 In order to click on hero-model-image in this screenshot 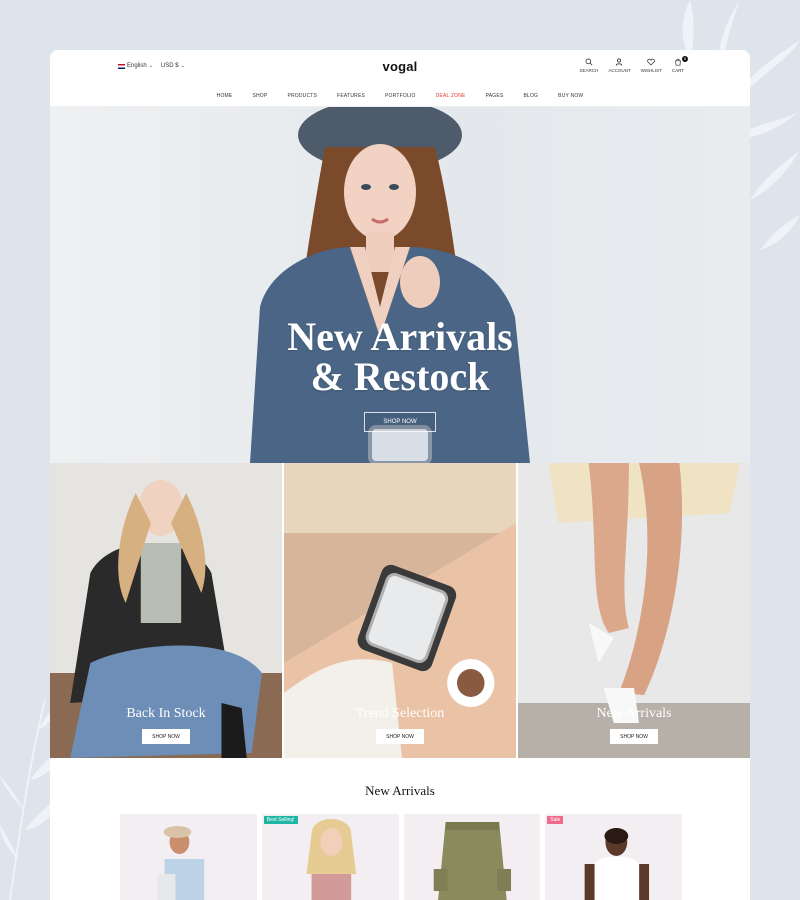, I will do `click(390, 285)`.